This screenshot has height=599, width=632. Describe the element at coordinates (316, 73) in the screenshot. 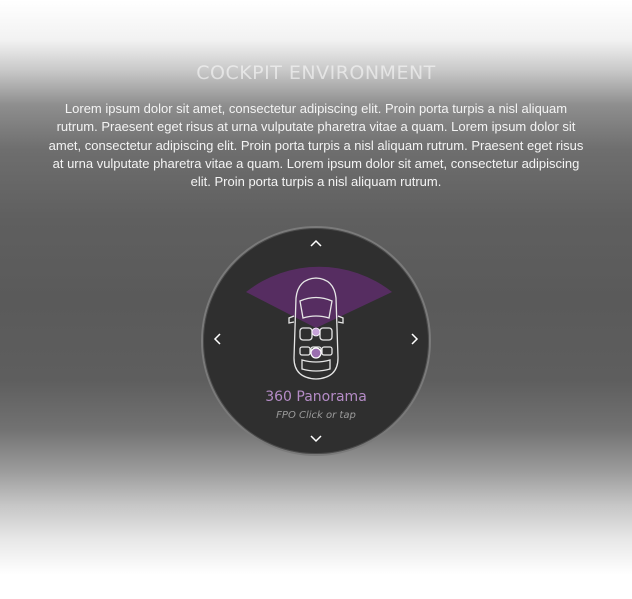

I see `page-title: COCKPIT ENVIRONMENT` at that location.